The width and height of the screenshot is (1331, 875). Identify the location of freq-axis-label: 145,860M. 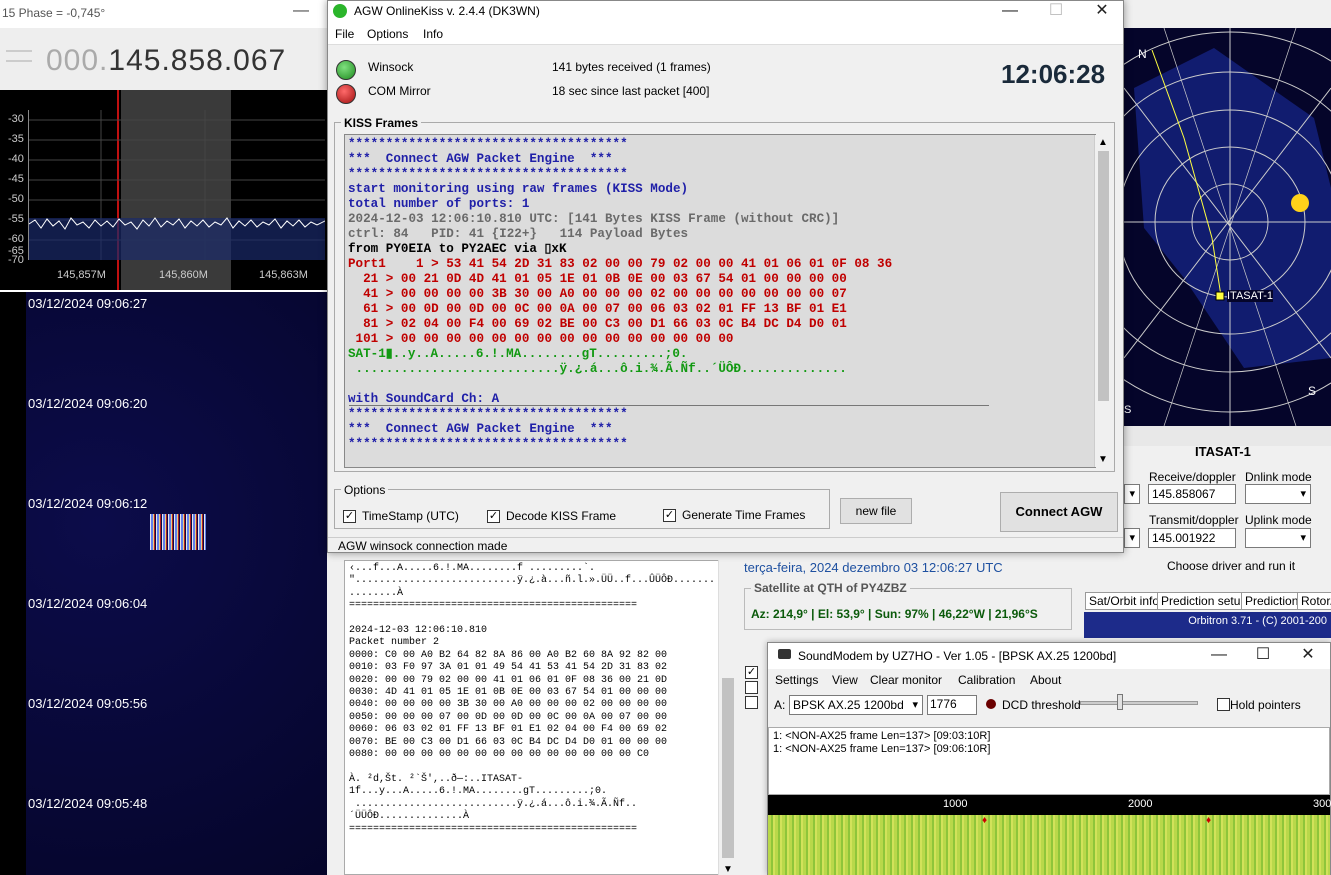
(183, 275).